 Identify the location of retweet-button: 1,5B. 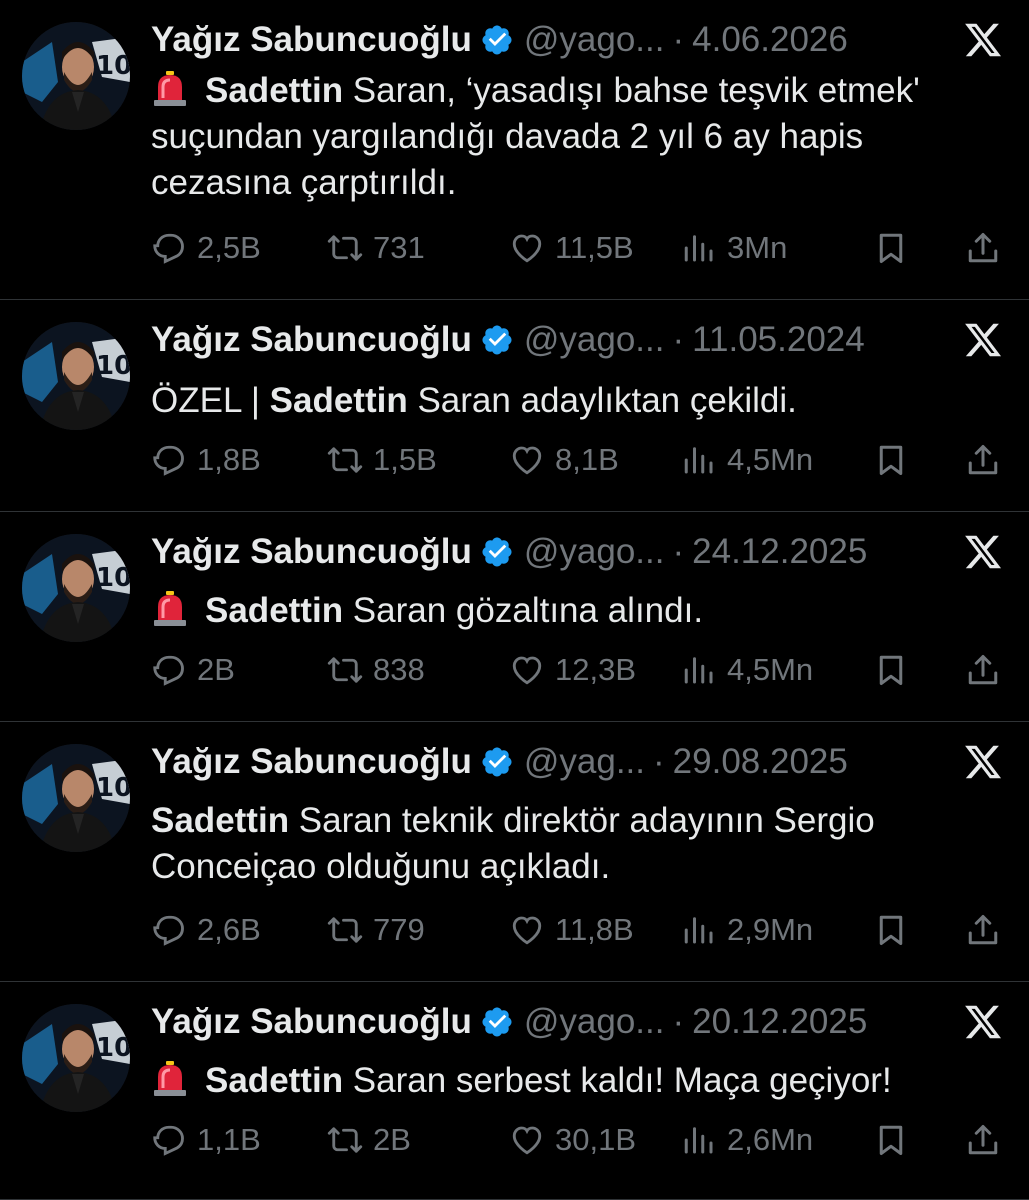
(382, 460).